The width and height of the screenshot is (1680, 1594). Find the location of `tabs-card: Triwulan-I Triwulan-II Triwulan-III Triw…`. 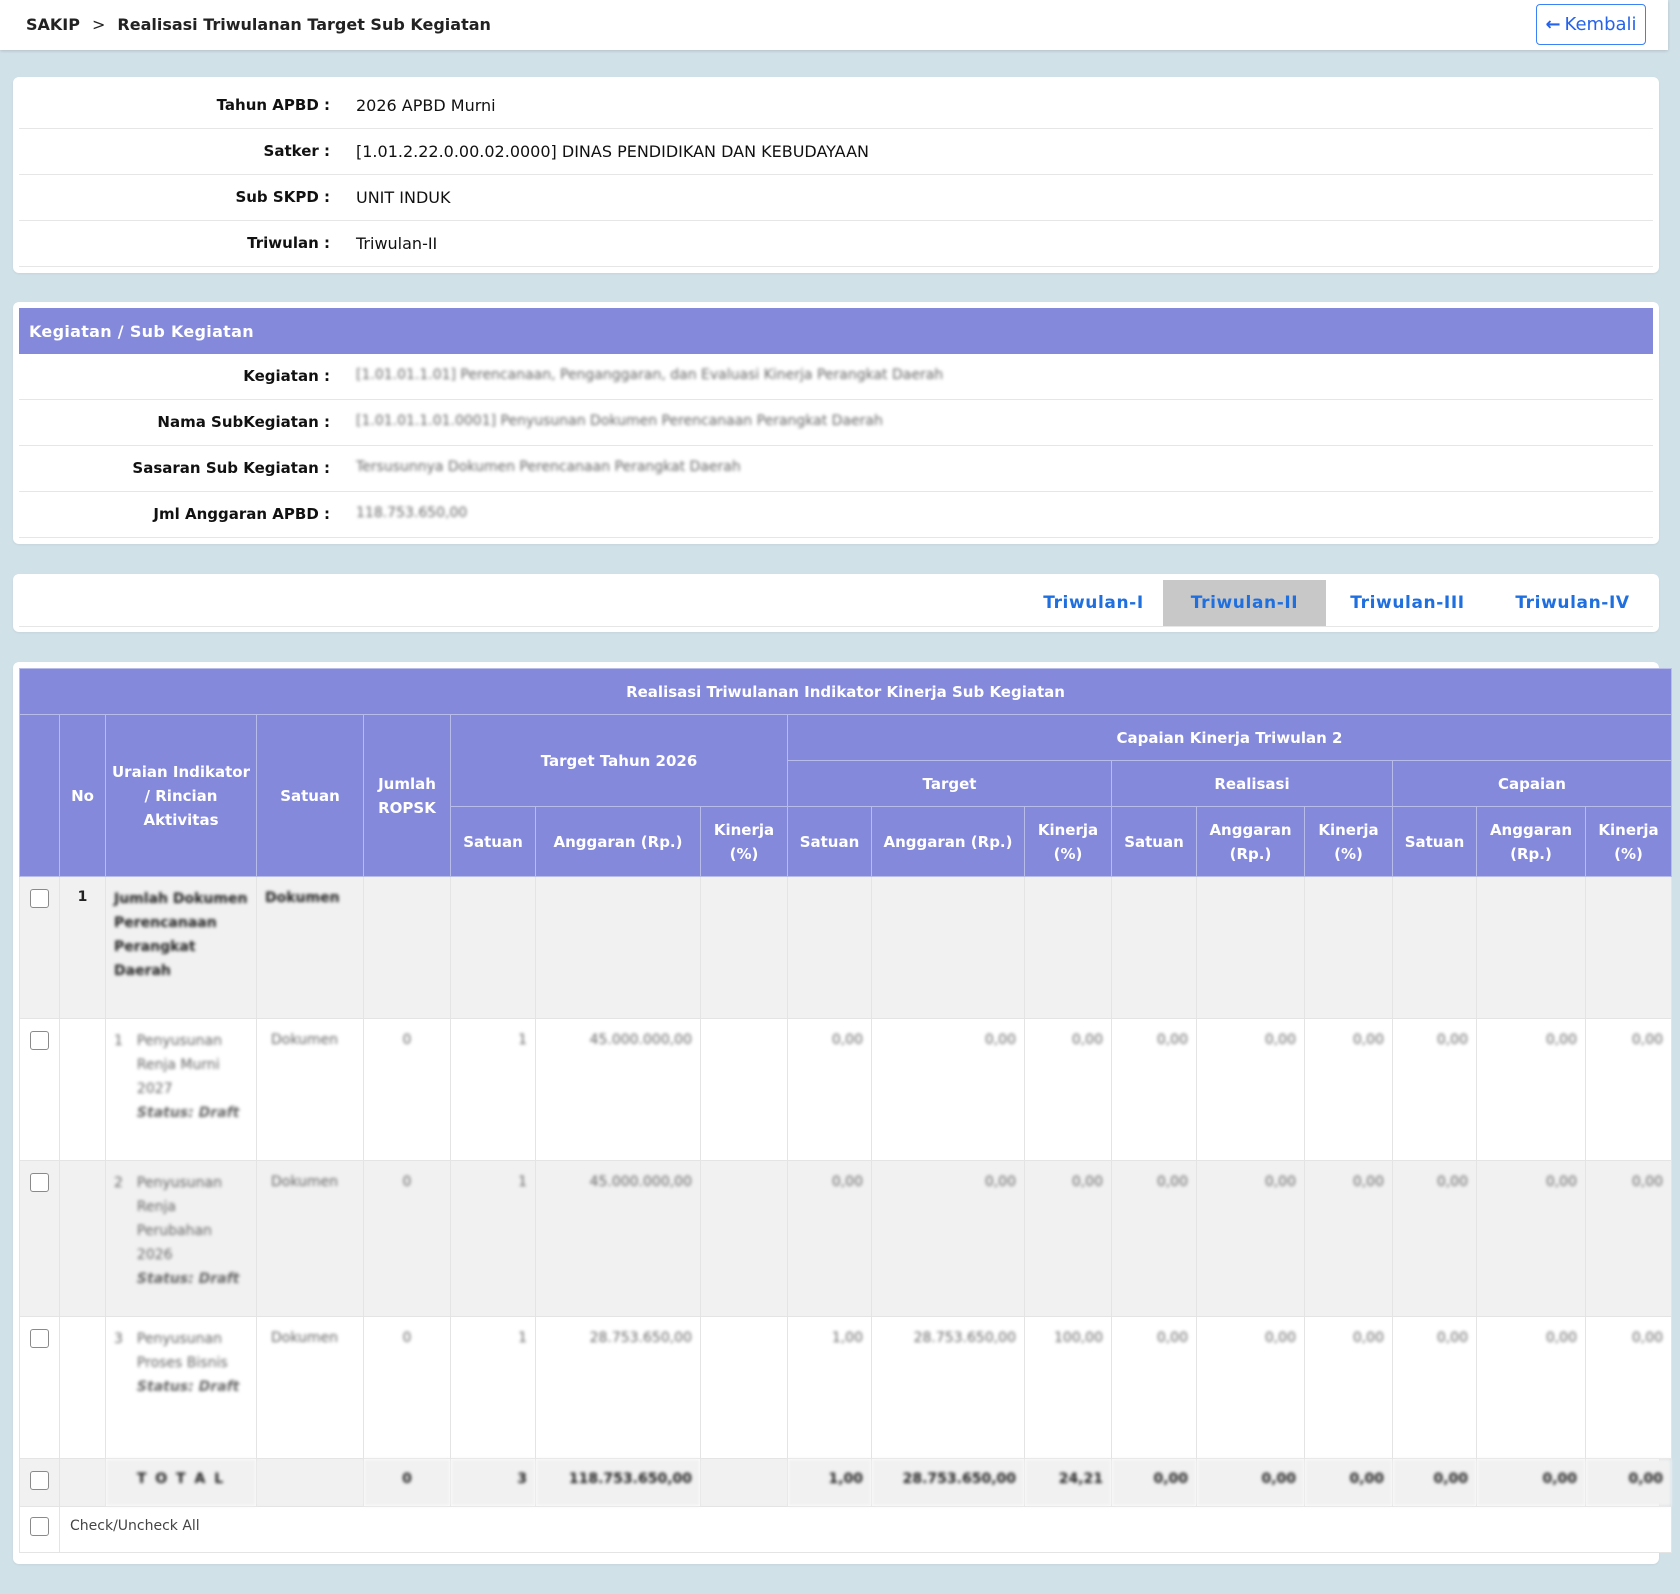

tabs-card: Triwulan-I Triwulan-II Triwulan-III Triw… is located at coordinates (836, 603).